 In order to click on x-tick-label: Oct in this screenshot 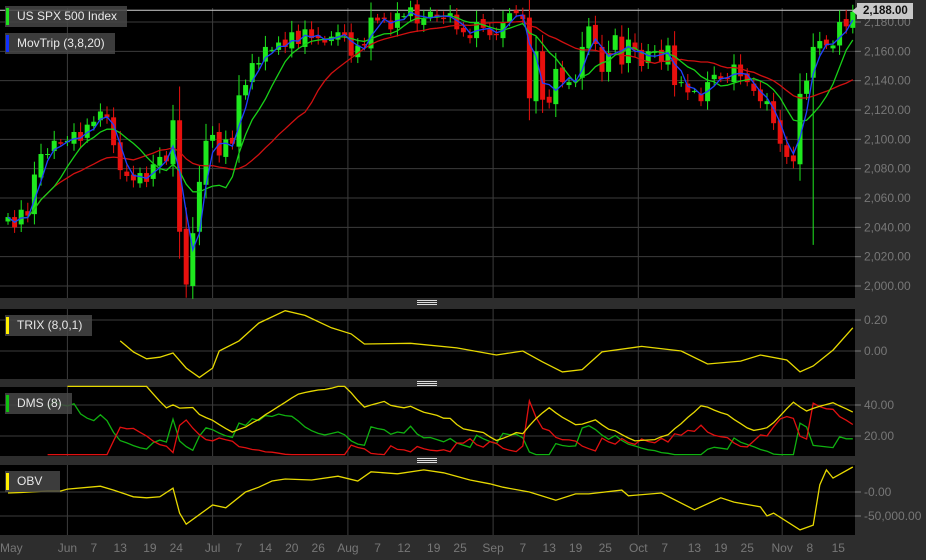, I will do `click(638, 548)`.